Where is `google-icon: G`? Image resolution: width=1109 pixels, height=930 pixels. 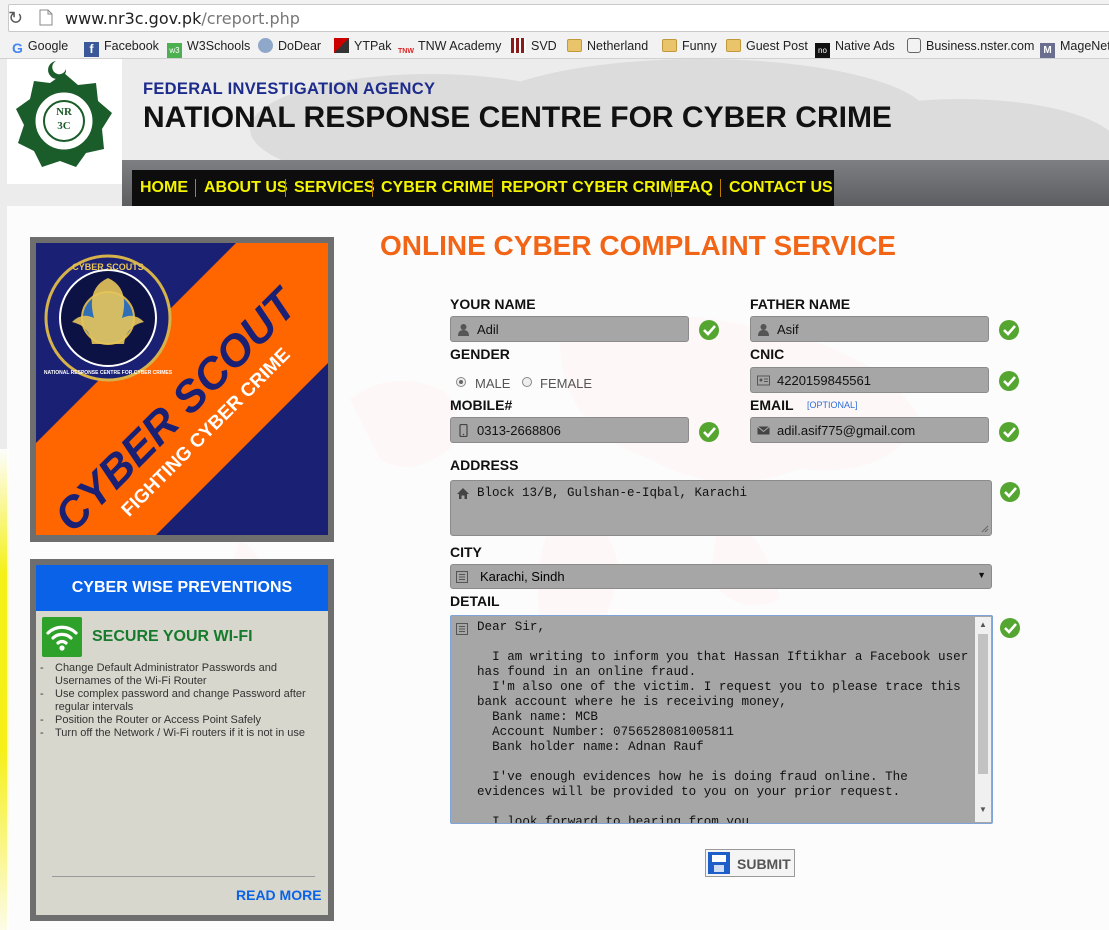
google-icon: G is located at coordinates (17, 48).